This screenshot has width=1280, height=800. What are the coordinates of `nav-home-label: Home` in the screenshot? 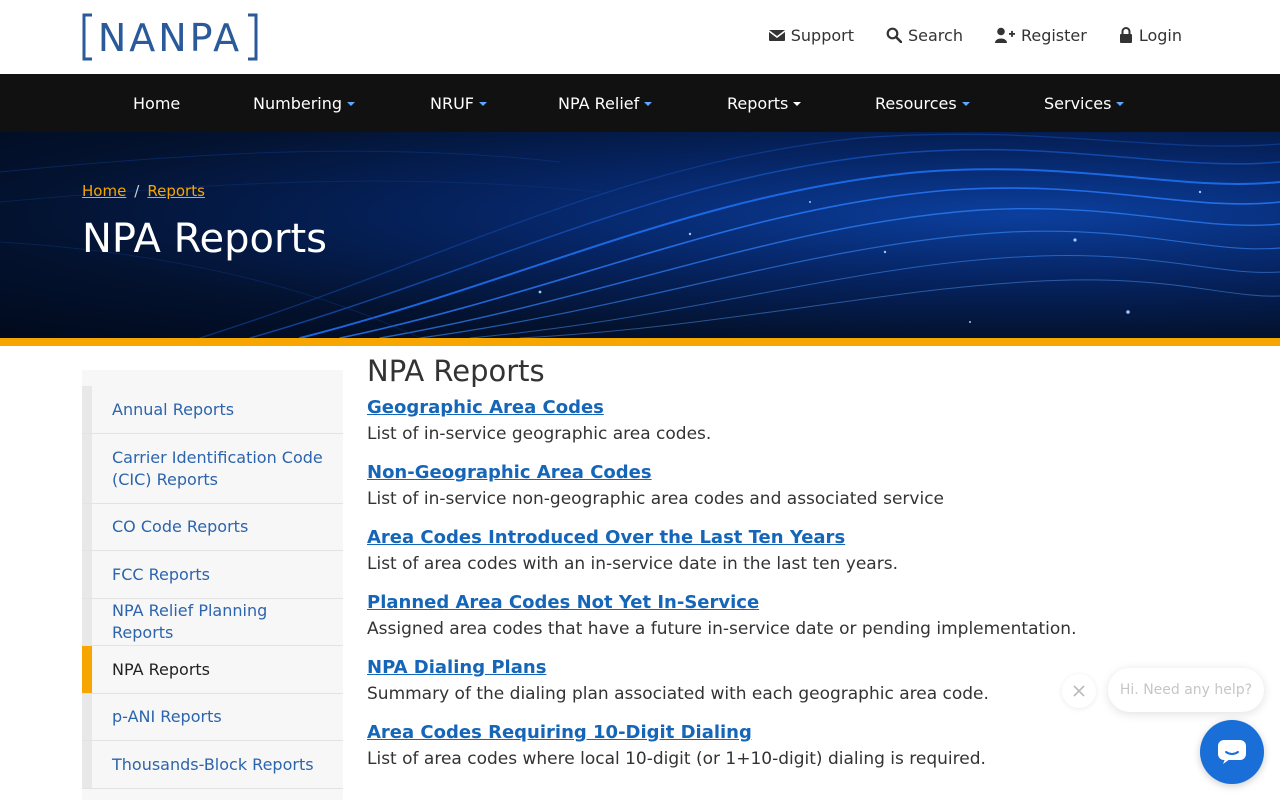 It's located at (157, 103).